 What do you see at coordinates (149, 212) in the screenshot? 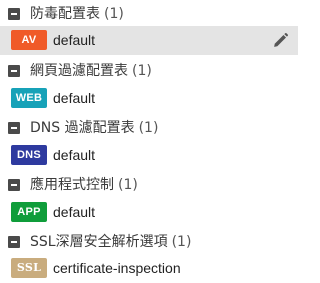
I see `list-item-app-default: APP default` at bounding box center [149, 212].